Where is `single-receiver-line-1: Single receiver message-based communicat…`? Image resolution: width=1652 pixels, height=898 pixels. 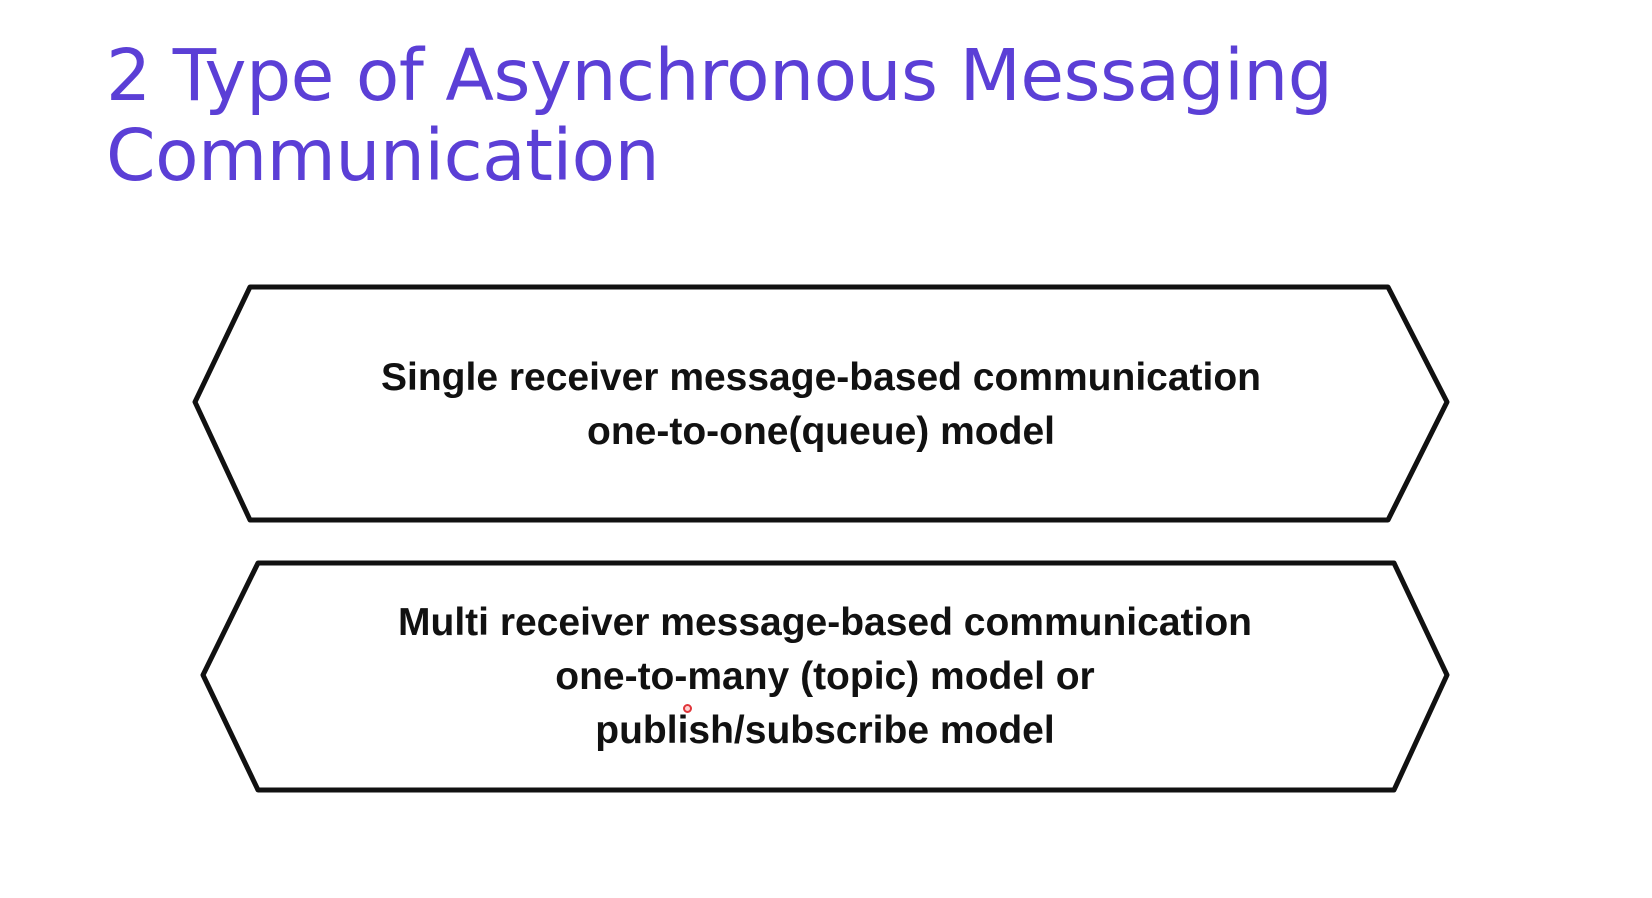
single-receiver-line-1: Single receiver message-based communicat… is located at coordinates (820, 377).